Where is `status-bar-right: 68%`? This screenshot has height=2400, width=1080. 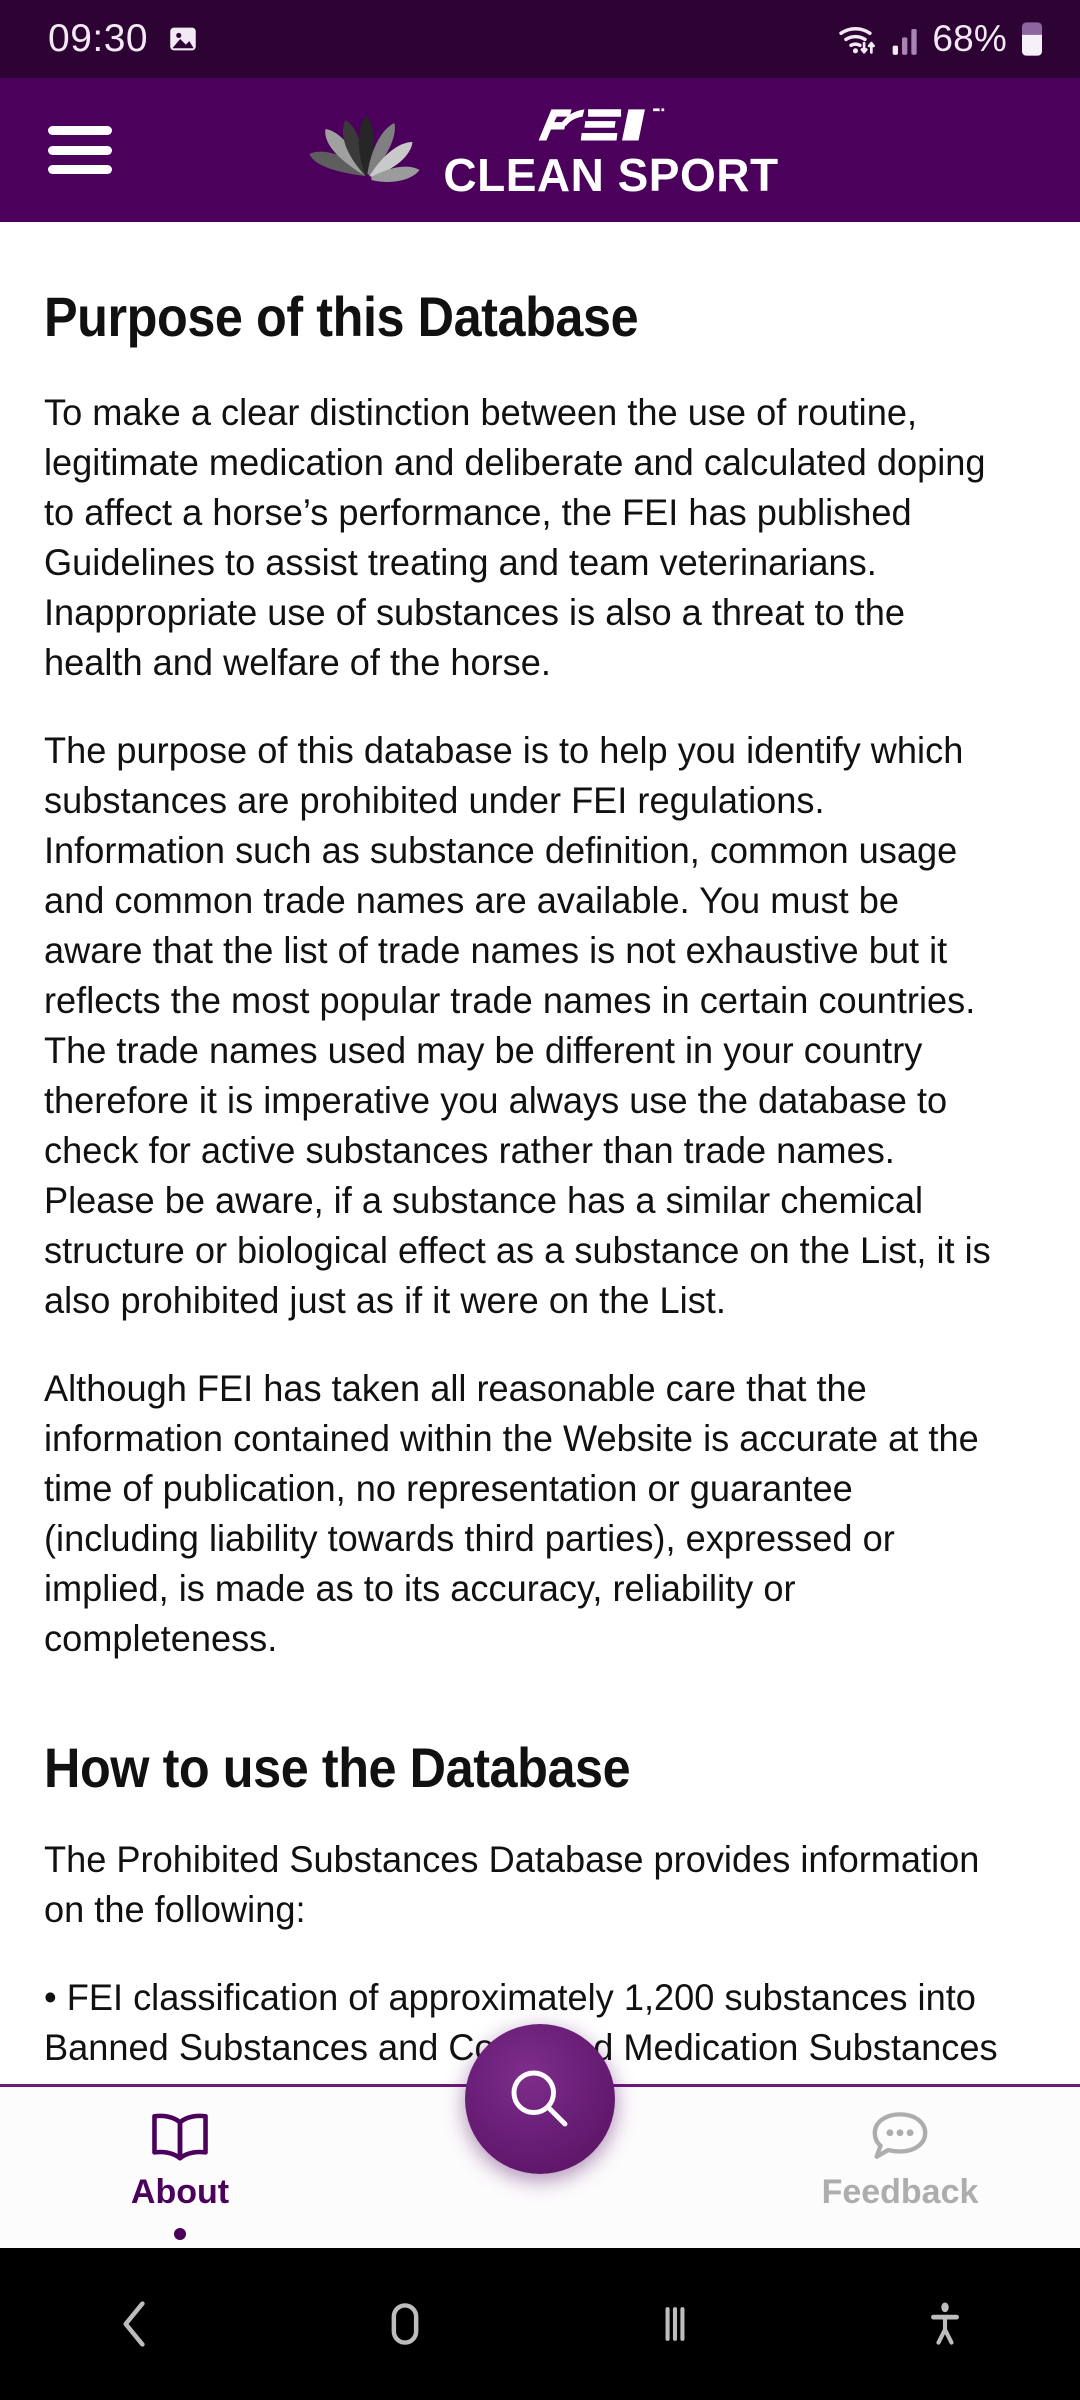
status-bar-right: 68% is located at coordinates (941, 39).